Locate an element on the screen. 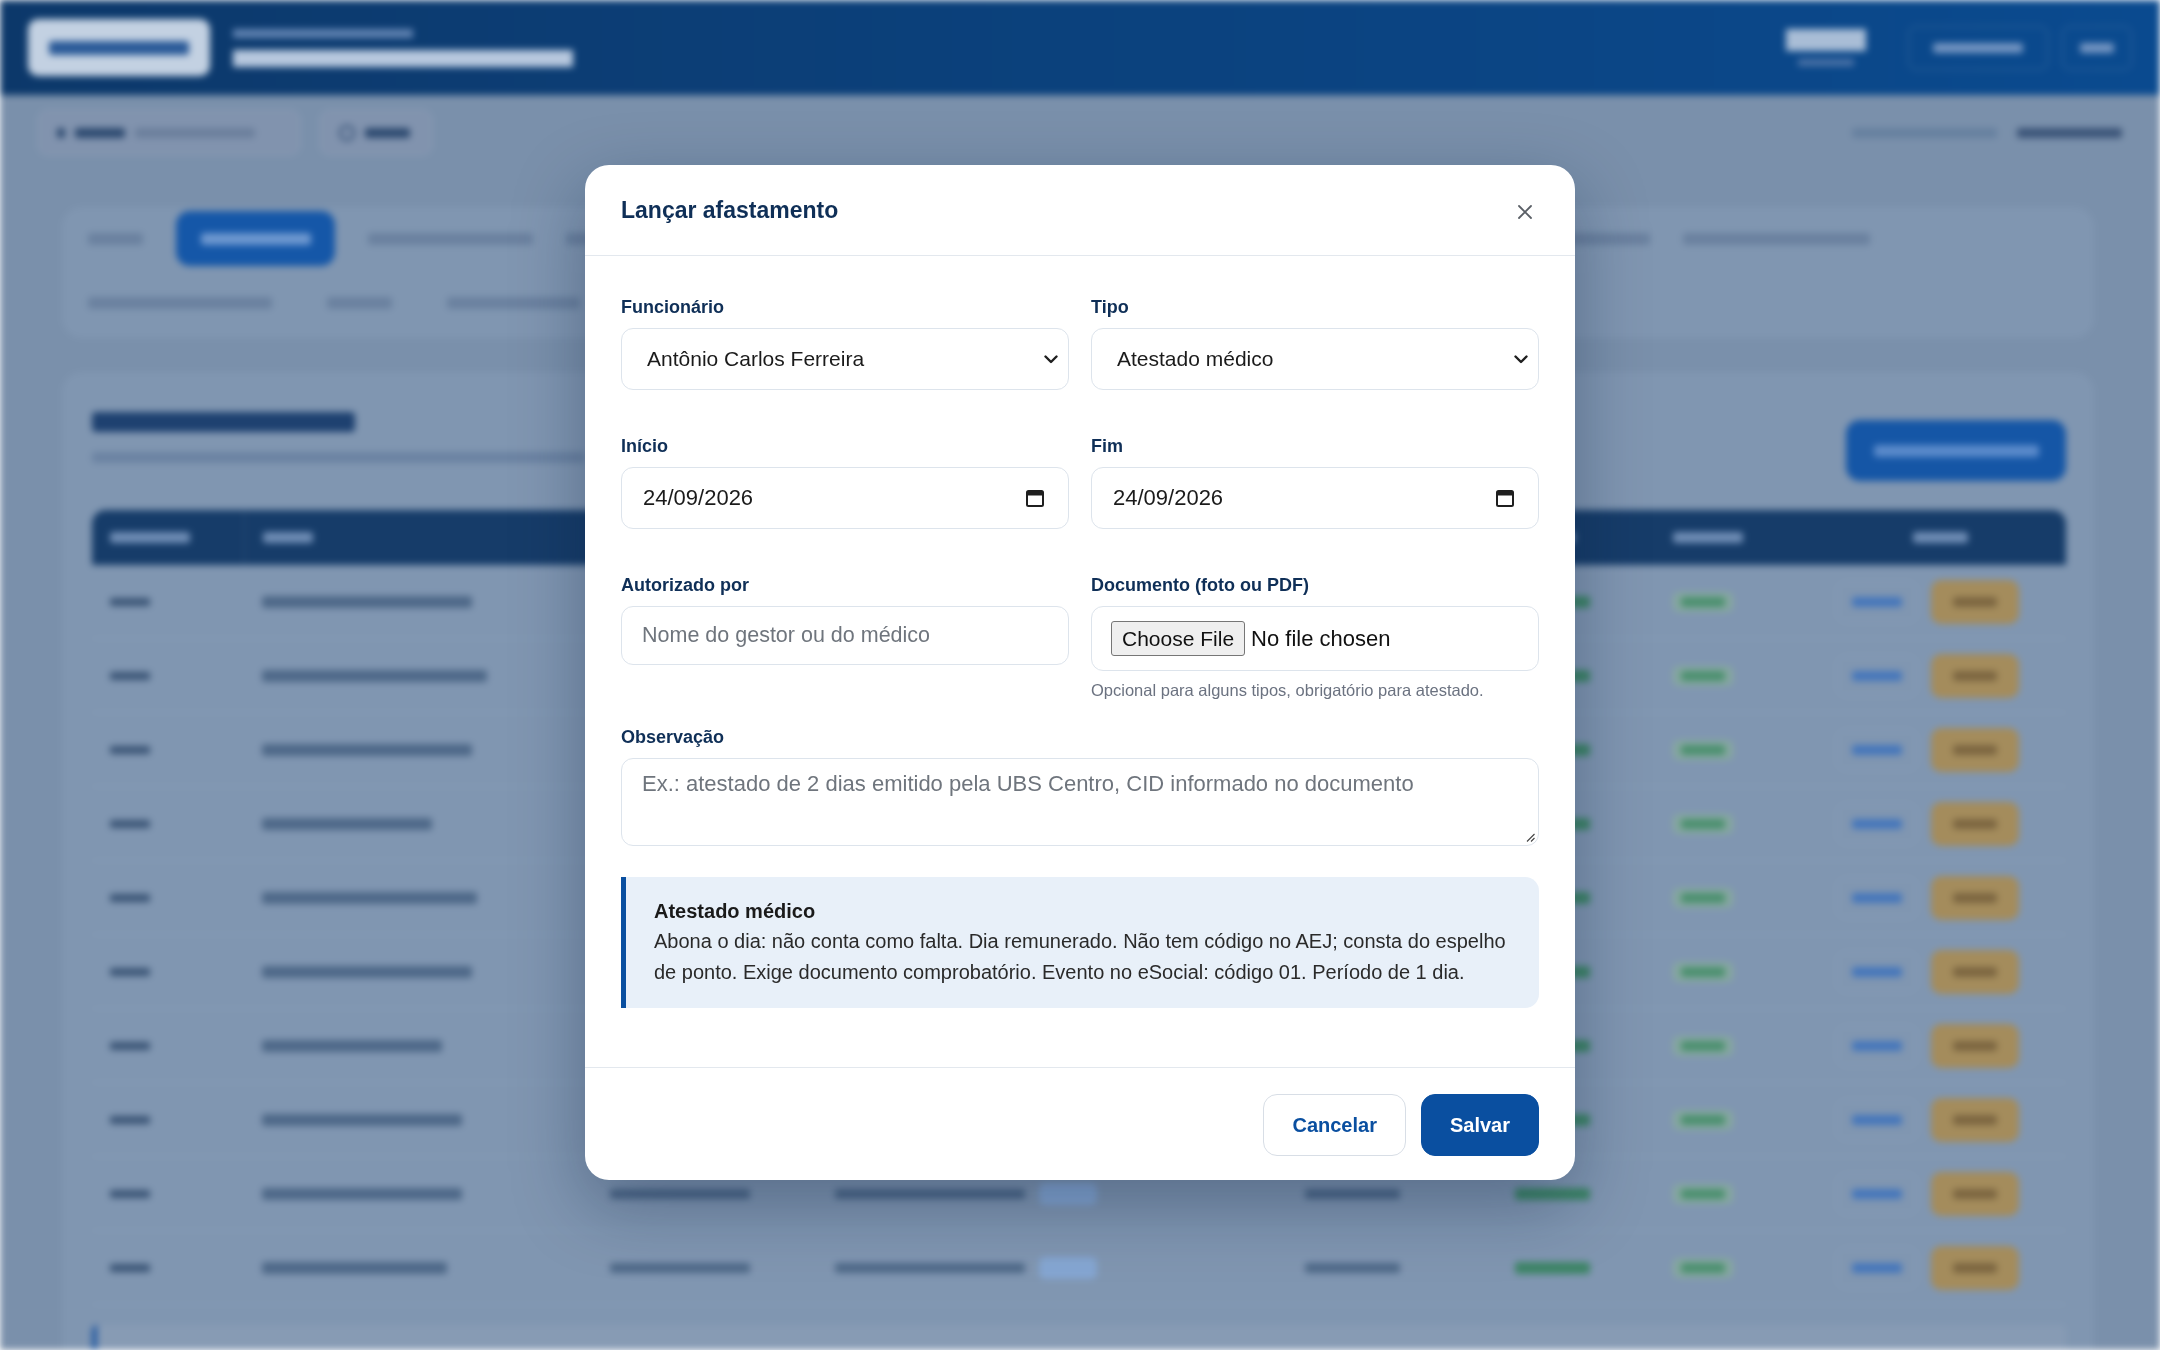 Image resolution: width=2160 pixels, height=1350 pixels. callout-title: Atestado médico is located at coordinates (735, 911).